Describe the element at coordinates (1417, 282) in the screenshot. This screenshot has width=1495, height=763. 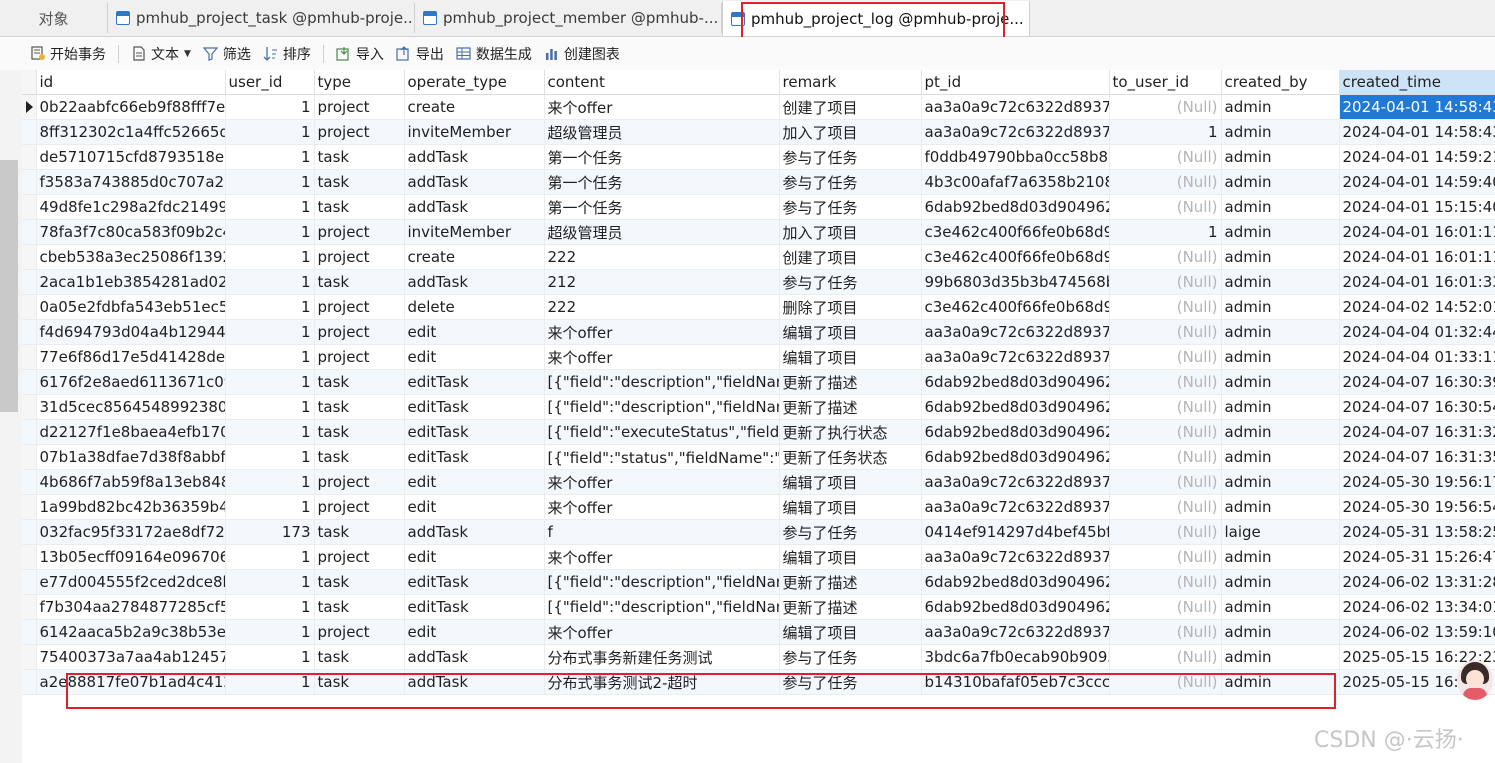
I see `cell-created-time: 2024-04-01 16:01:33` at that location.